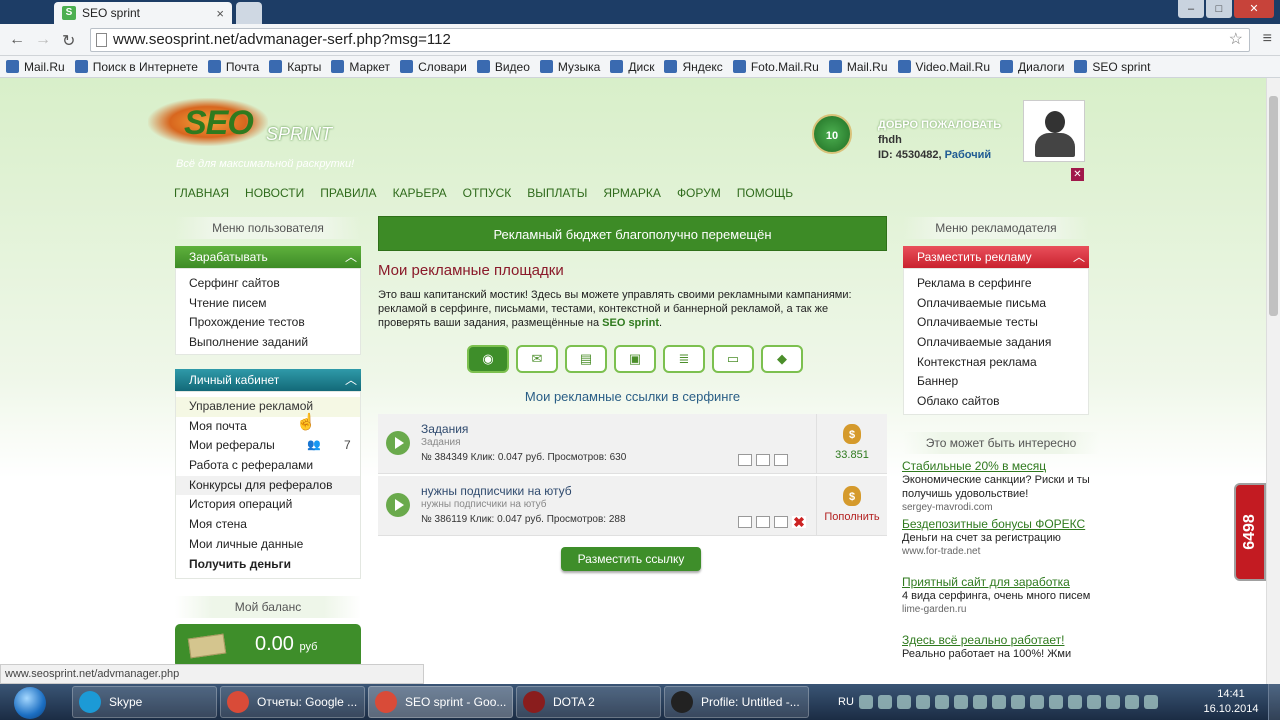 The image size is (1280, 720). Describe the element at coordinates (632, 193) in the screenshot. I see `nav-item: ЯРМАРКА` at that location.